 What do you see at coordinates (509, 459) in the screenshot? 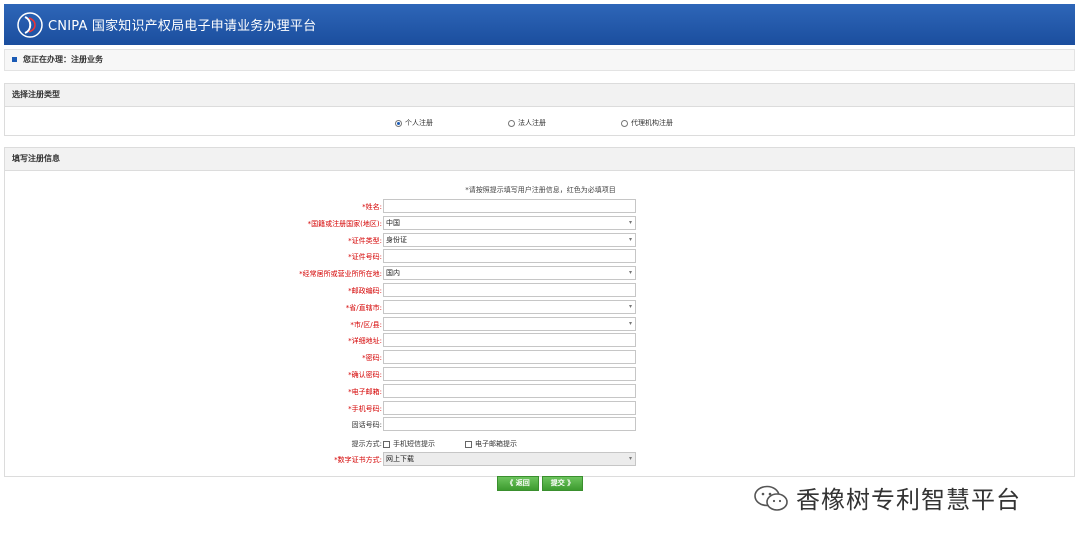
I see `cert-method-select: 网上下载 ▾` at bounding box center [509, 459].